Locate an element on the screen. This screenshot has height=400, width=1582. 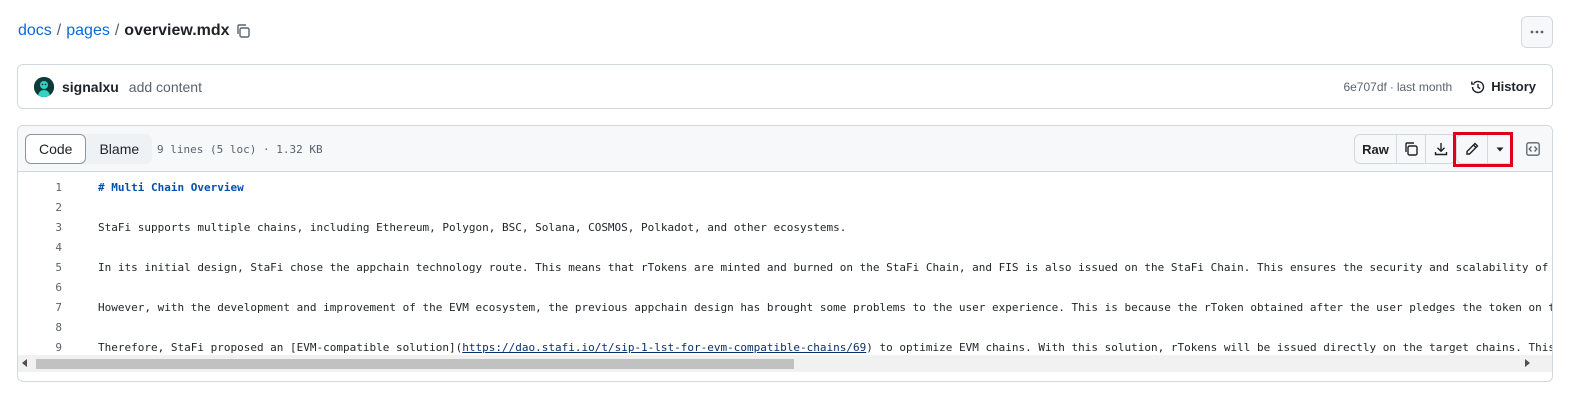
code-line: 2 is located at coordinates (785, 207).